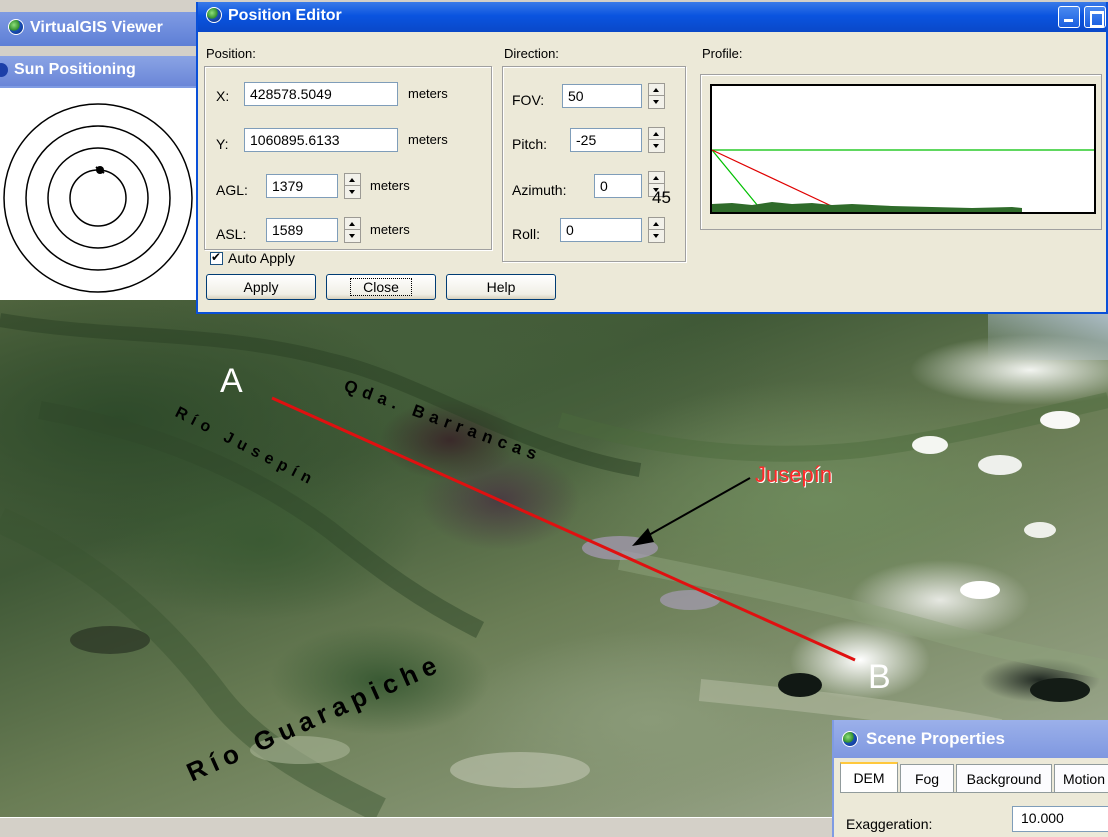 This screenshot has height=837, width=1108. I want to click on agl-spinner, so click(352, 186).